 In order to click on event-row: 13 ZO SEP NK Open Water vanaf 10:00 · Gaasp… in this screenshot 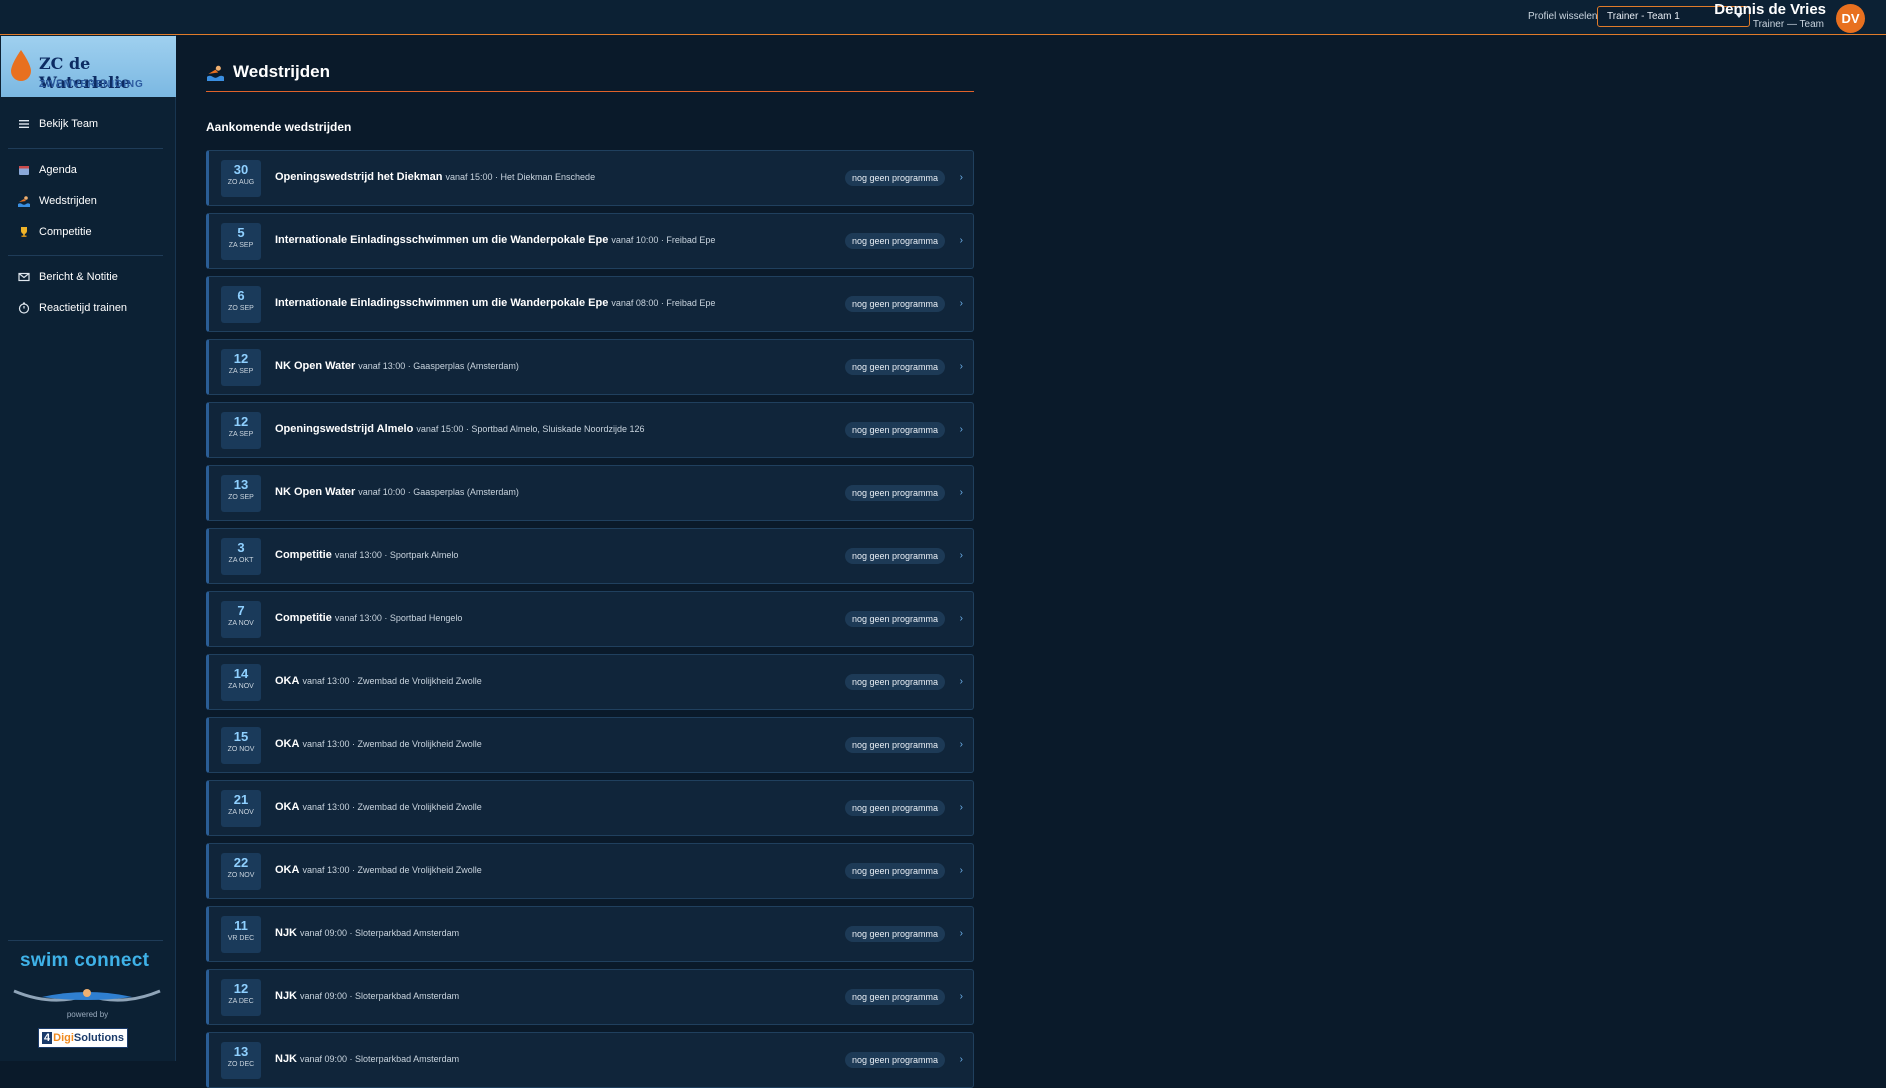, I will do `click(590, 493)`.